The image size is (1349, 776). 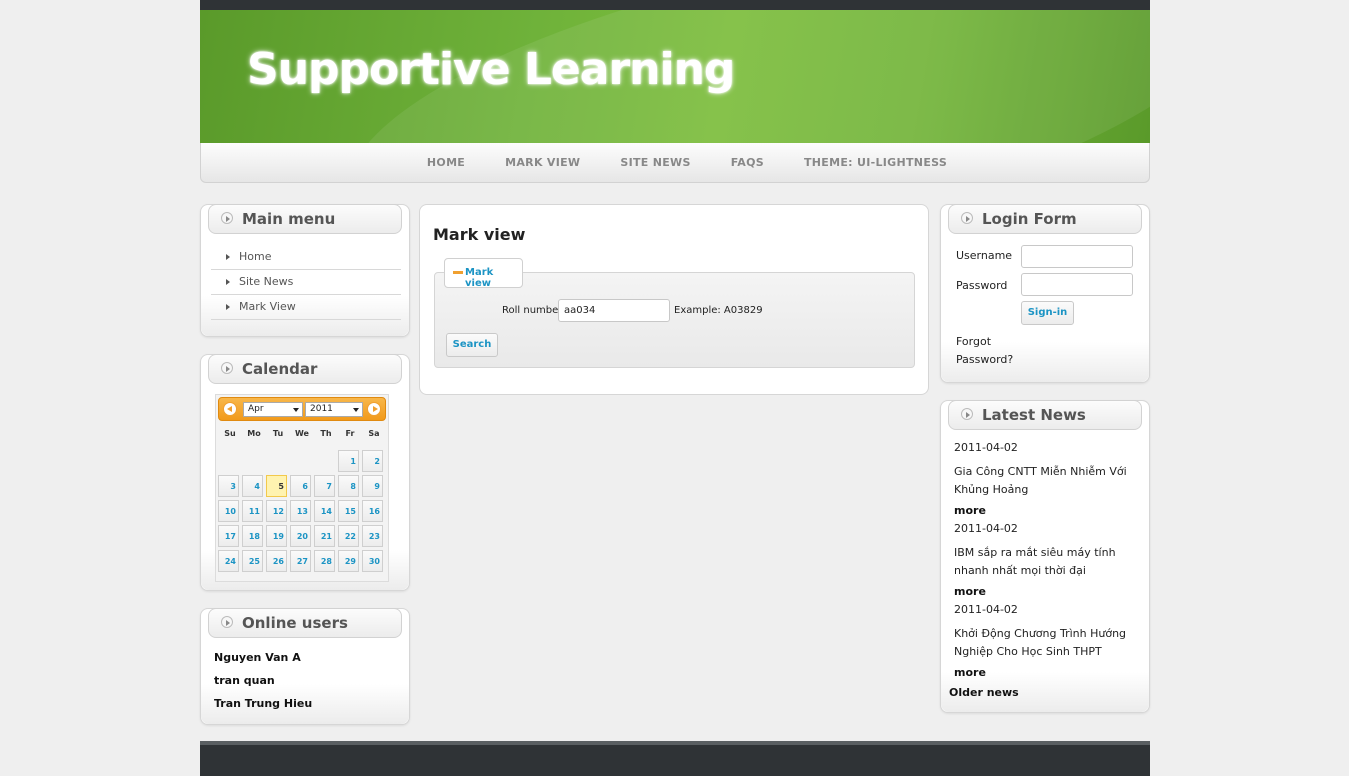 What do you see at coordinates (991, 351) in the screenshot?
I see `forgot-password-link: Forgot Password?` at bounding box center [991, 351].